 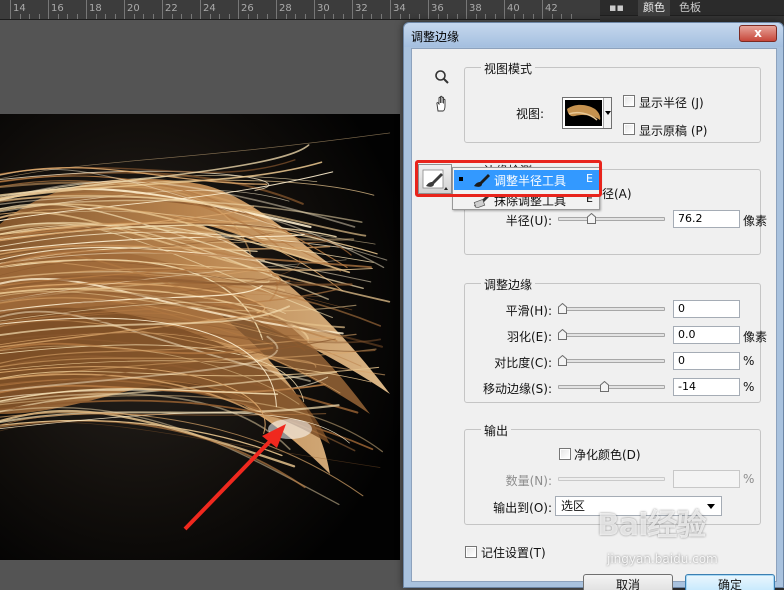 I want to click on ruler-label: 30, so click(x=323, y=8).